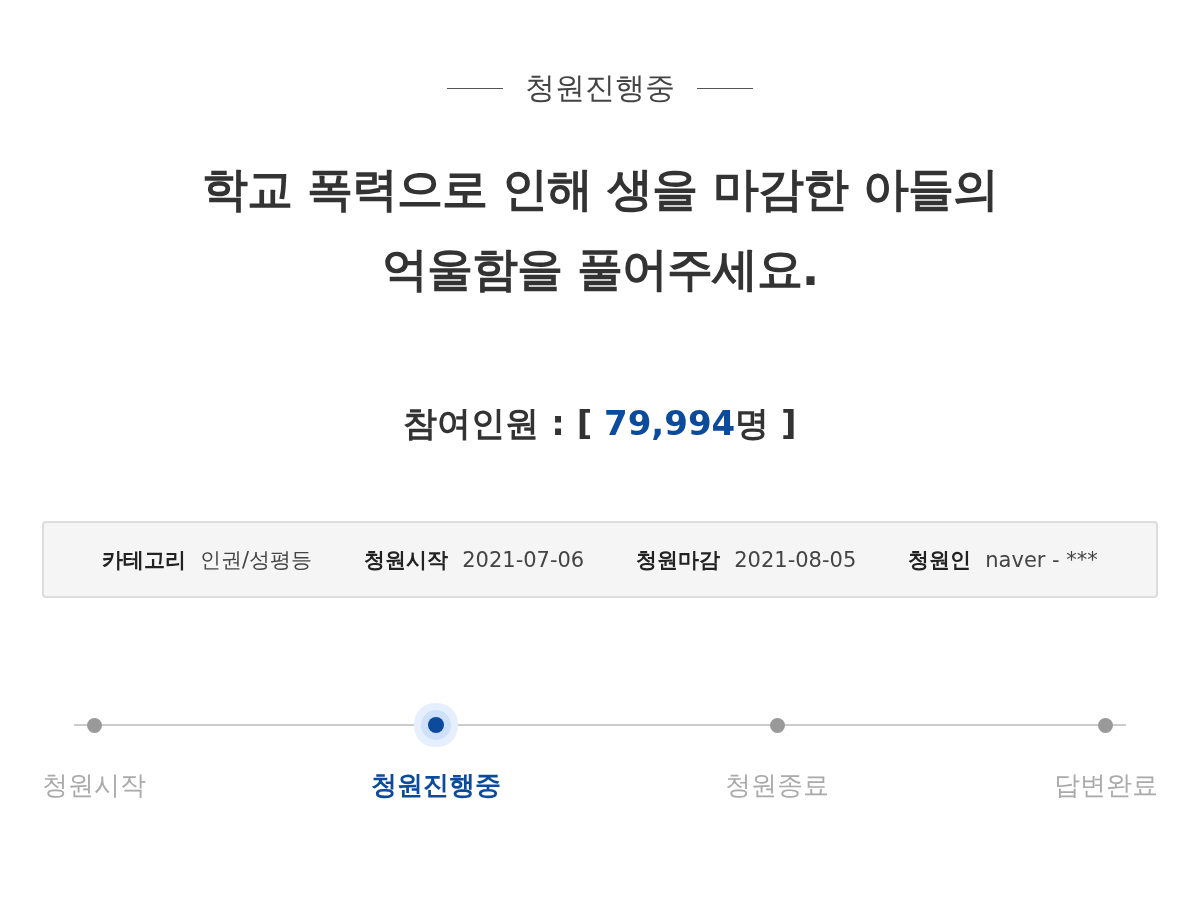 This screenshot has width=1200, height=919. Describe the element at coordinates (600, 269) in the screenshot. I see `petition-title: 억울함을 풀어주세요.` at that location.